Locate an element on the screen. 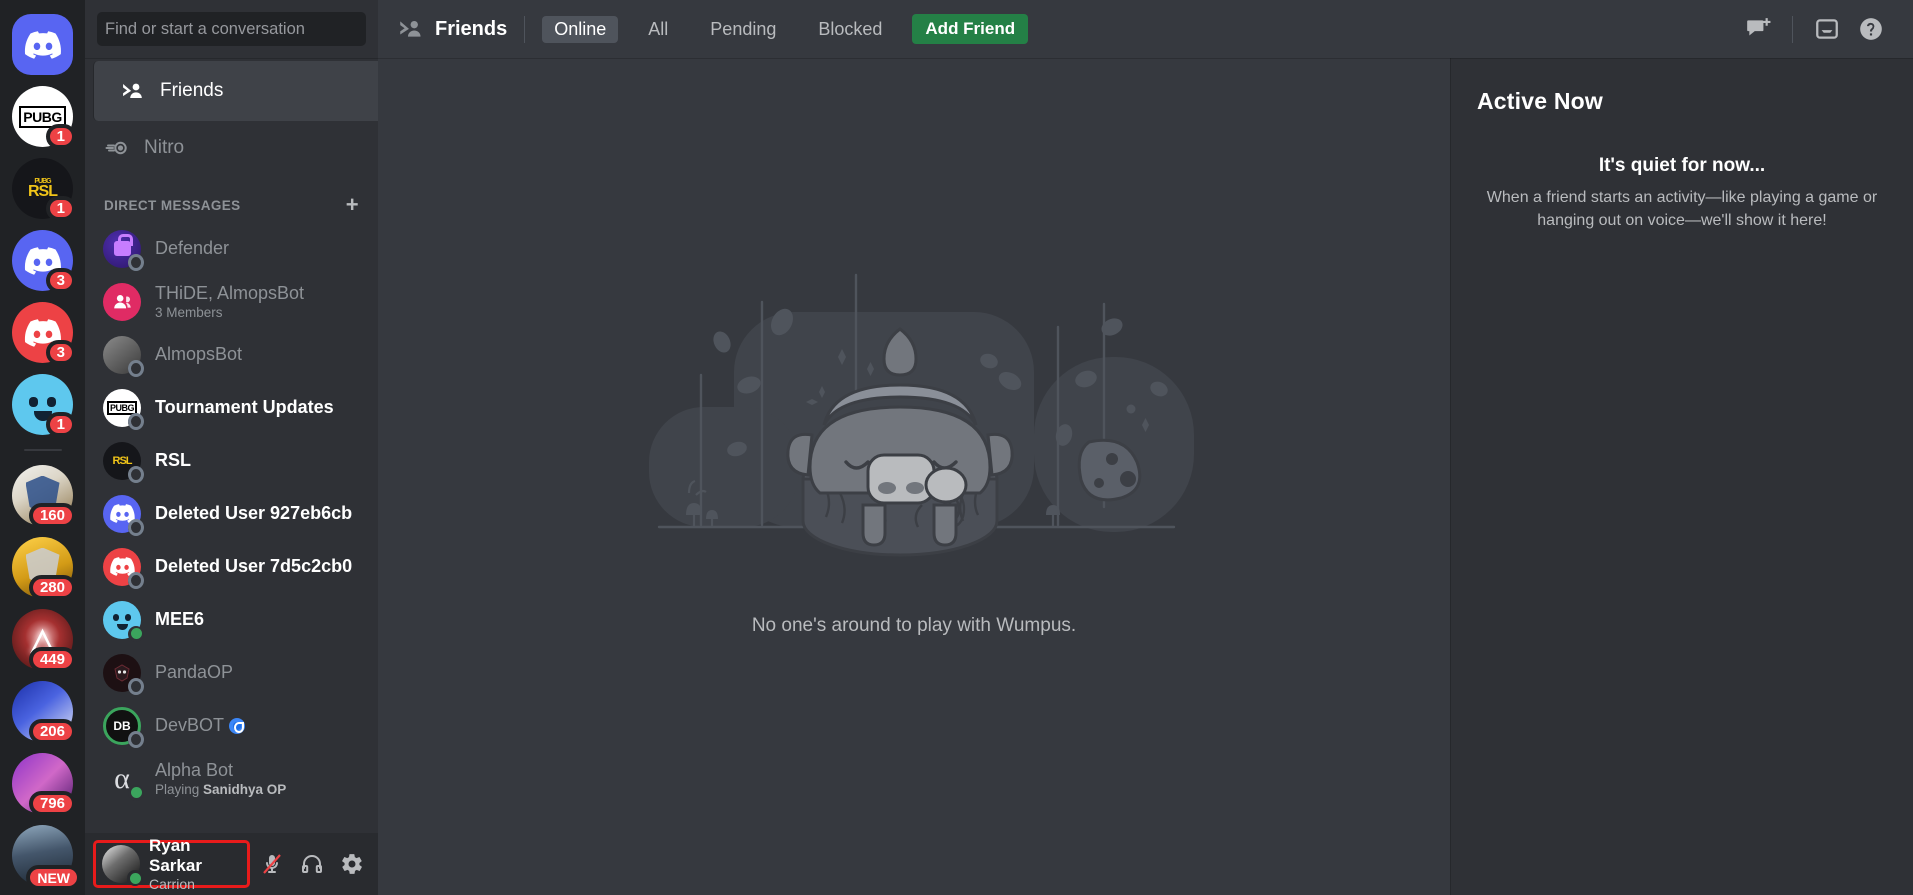 This screenshot has width=1913, height=895. search-input: Find or start a conversation is located at coordinates (231, 29).